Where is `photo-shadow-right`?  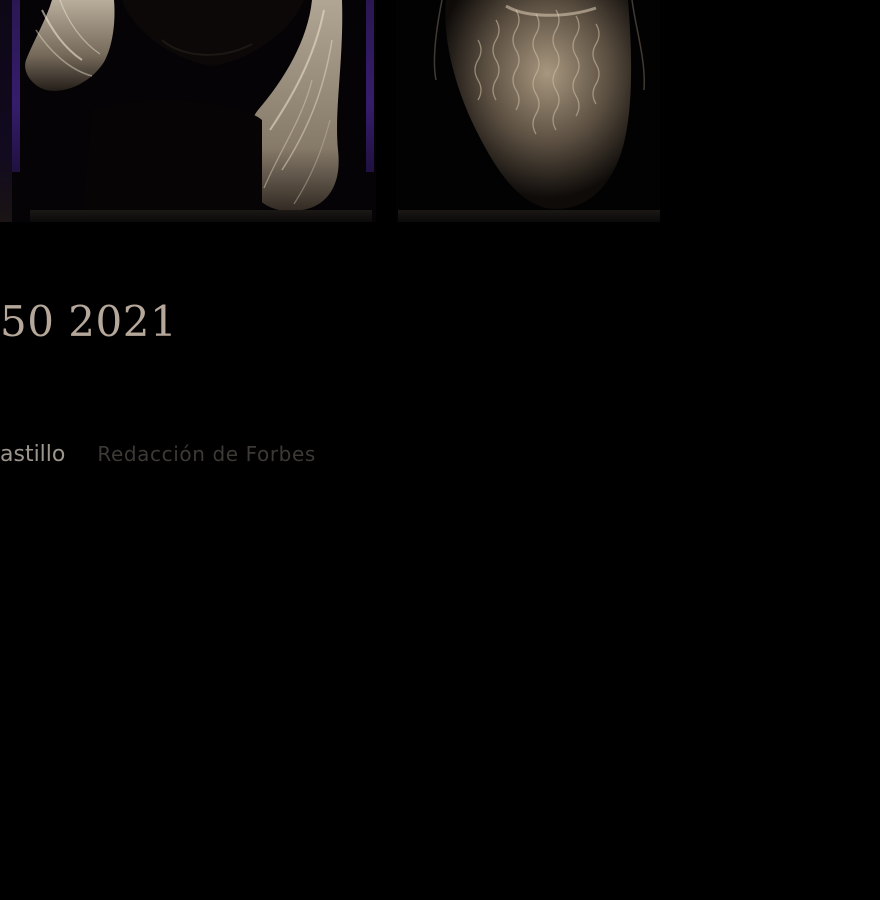 photo-shadow-right is located at coordinates (529, 216).